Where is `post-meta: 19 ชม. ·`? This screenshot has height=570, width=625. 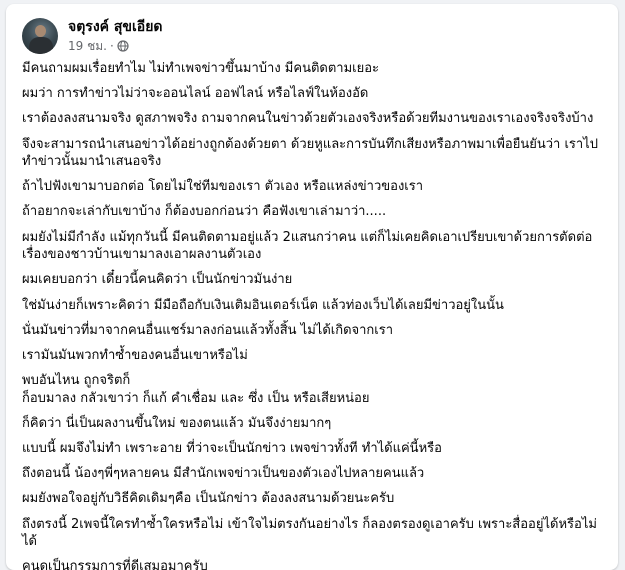
post-meta: 19 ชม. · is located at coordinates (115, 46).